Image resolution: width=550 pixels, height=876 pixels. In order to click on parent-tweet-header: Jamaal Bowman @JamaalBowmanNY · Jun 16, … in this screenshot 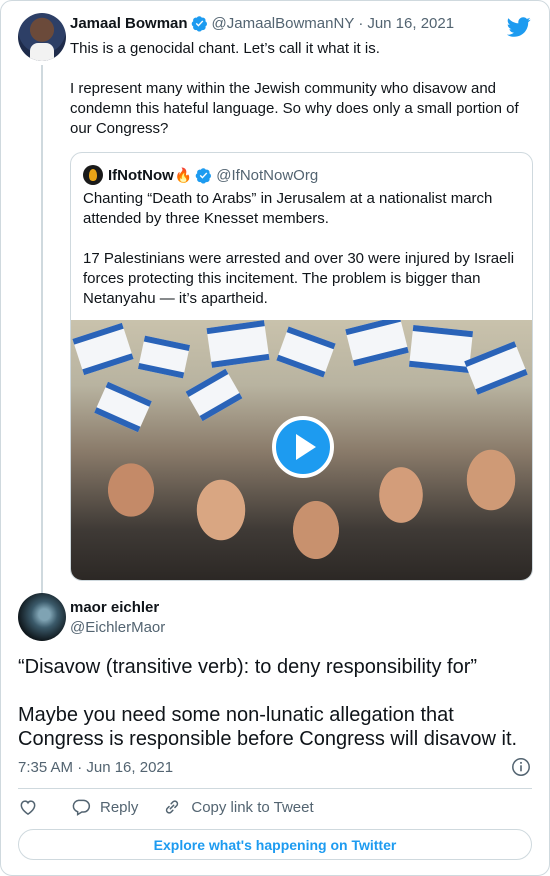, I will do `click(262, 23)`.